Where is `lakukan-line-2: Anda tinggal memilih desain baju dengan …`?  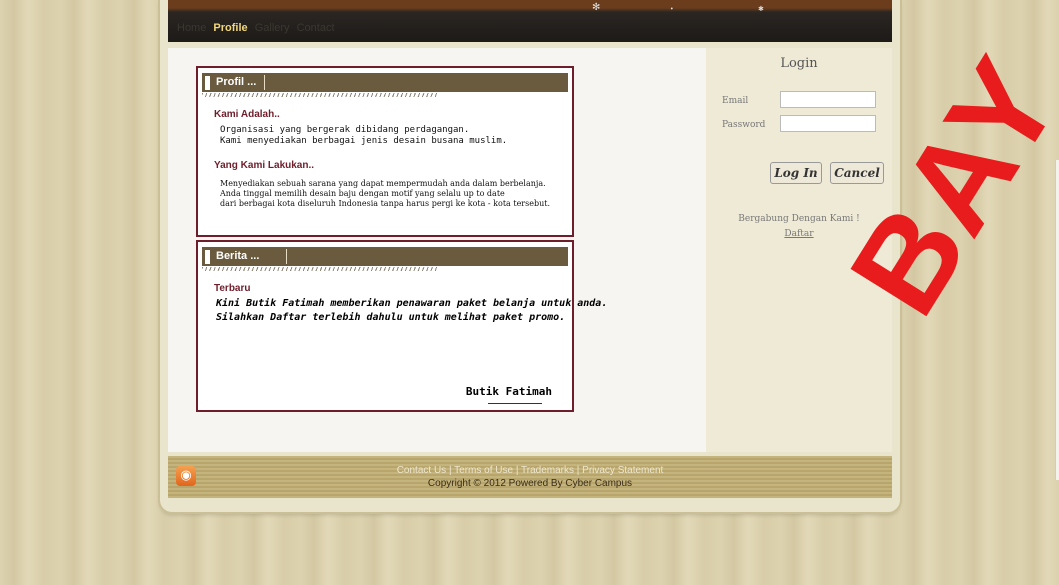
lakukan-line-2: Anda tinggal memilih desain baju dengan … is located at coordinates (362, 193).